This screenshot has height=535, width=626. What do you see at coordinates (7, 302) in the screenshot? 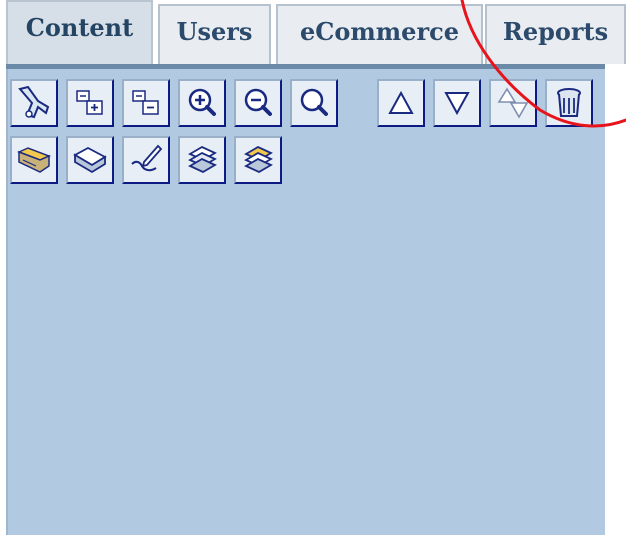
I see `panel-edge` at bounding box center [7, 302].